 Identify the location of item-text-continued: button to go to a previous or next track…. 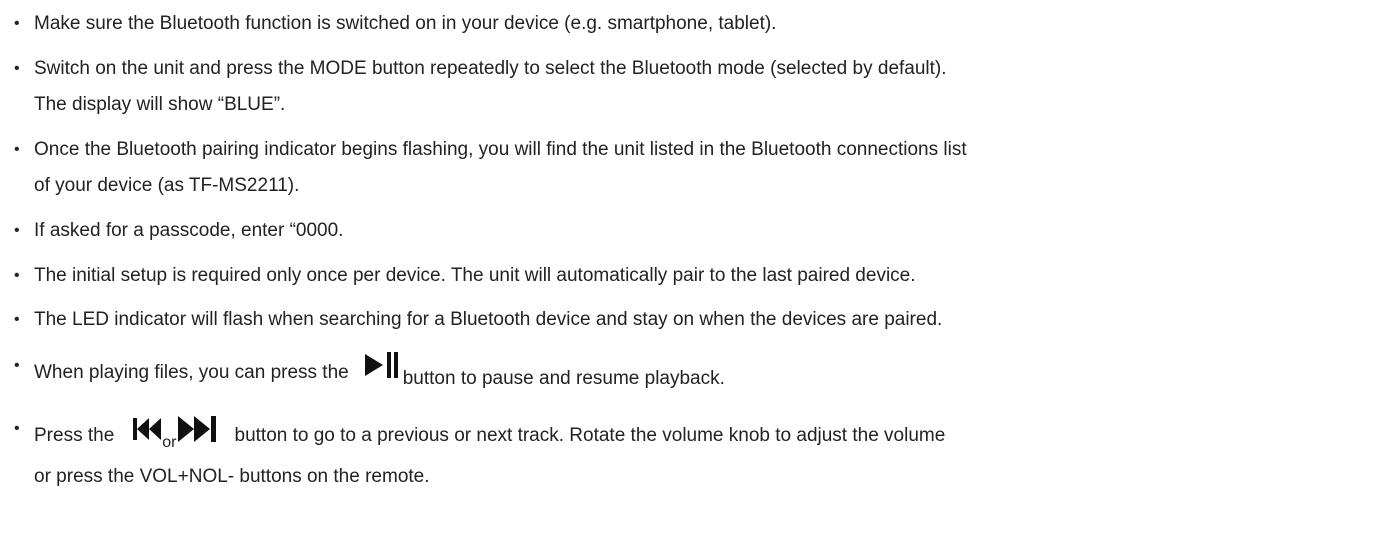
(590, 435).